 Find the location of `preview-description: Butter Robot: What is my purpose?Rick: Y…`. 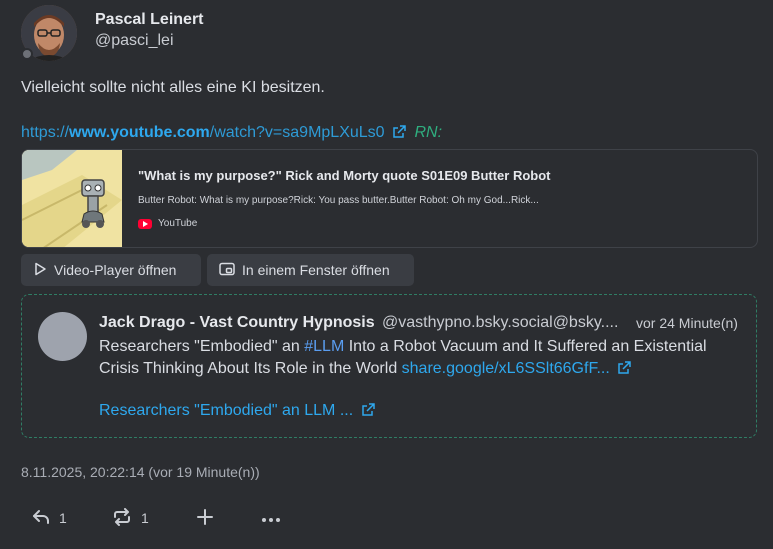

preview-description: Butter Robot: What is my purpose?Rick: Y… is located at coordinates (338, 200).